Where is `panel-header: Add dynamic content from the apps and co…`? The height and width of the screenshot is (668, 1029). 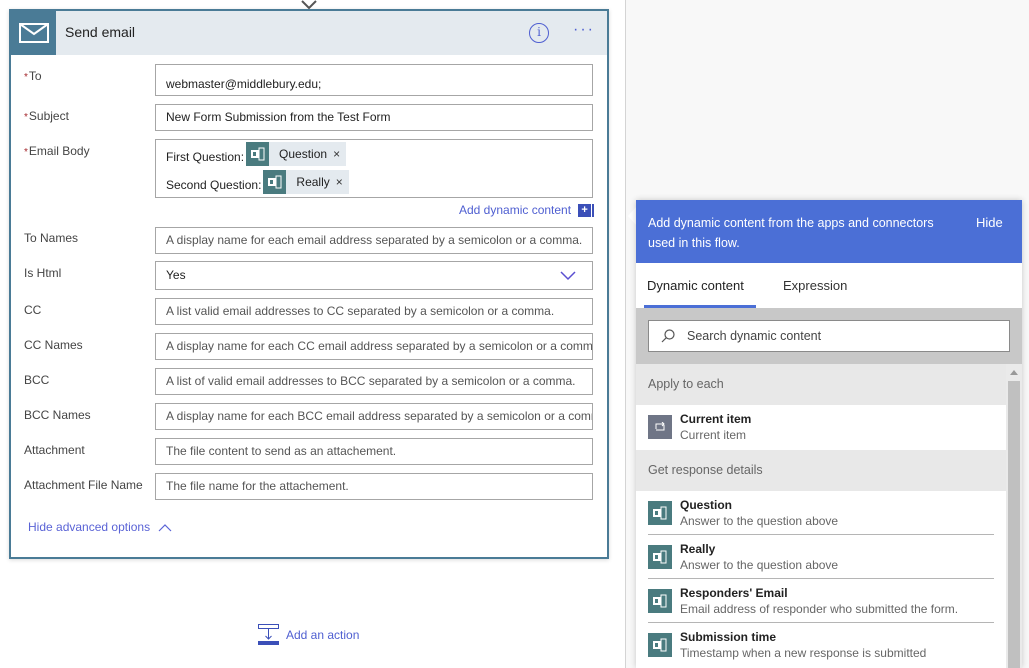
panel-header: Add dynamic content from the apps and co… is located at coordinates (829, 231).